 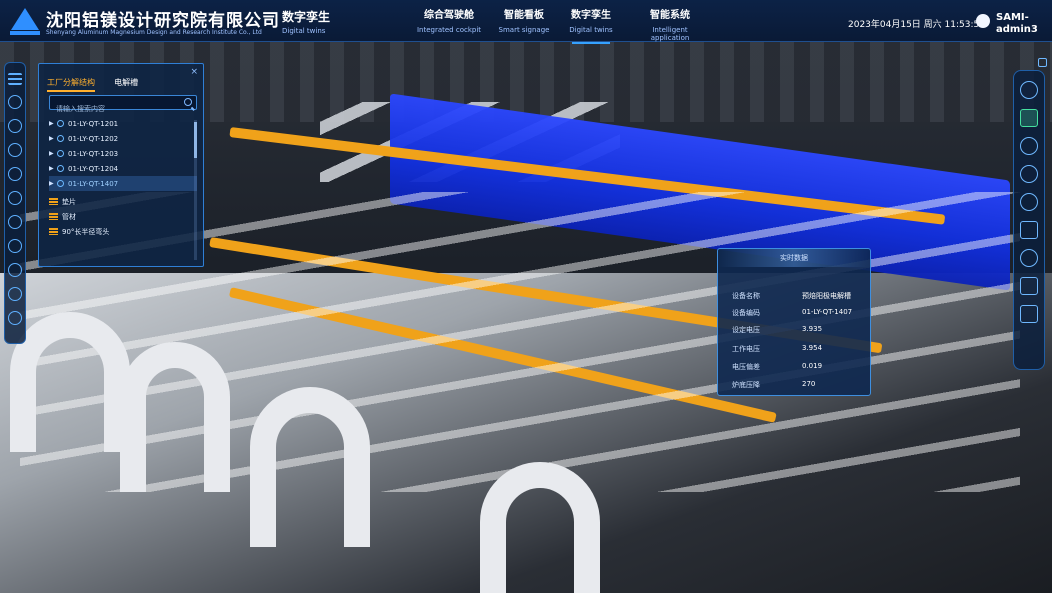 I want to click on tab-electrolytic-cell: 电解槽, so click(x=126, y=82).